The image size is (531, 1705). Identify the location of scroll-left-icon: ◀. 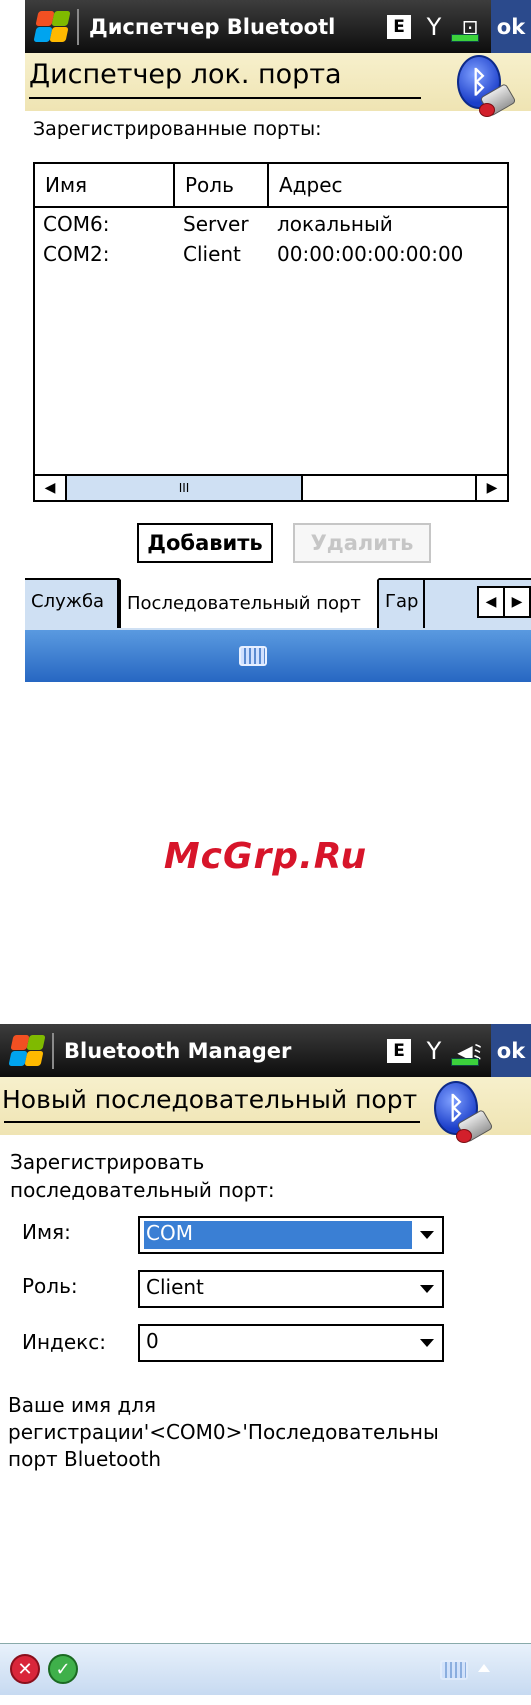
(51, 488).